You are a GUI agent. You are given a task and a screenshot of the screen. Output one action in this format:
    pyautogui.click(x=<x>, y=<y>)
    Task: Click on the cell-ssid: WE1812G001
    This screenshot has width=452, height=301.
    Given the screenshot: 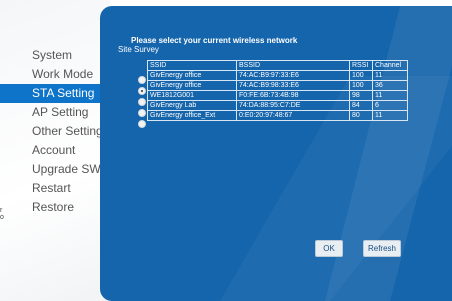 What is the action you would take?
    pyautogui.click(x=192, y=95)
    